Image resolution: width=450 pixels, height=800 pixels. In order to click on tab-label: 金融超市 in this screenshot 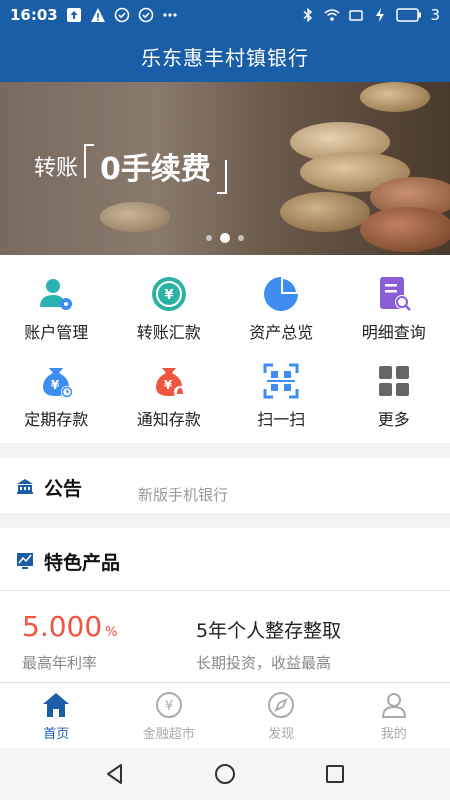, I will do `click(168, 734)`.